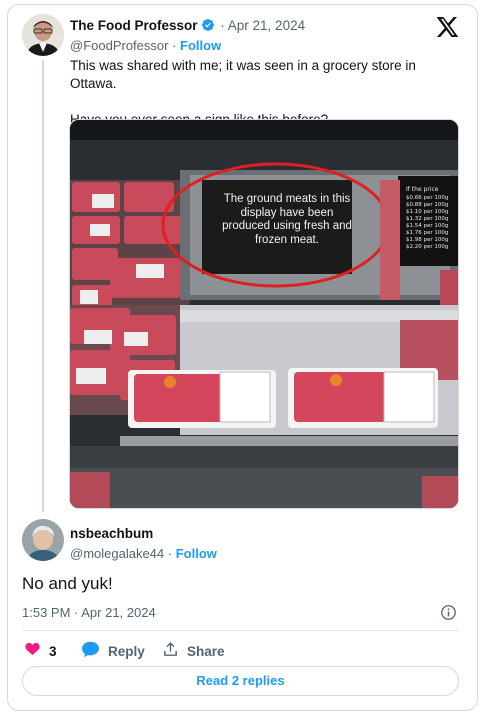  What do you see at coordinates (262, 25) in the screenshot?
I see `tweet-date: · Apr 21, 2024` at bounding box center [262, 25].